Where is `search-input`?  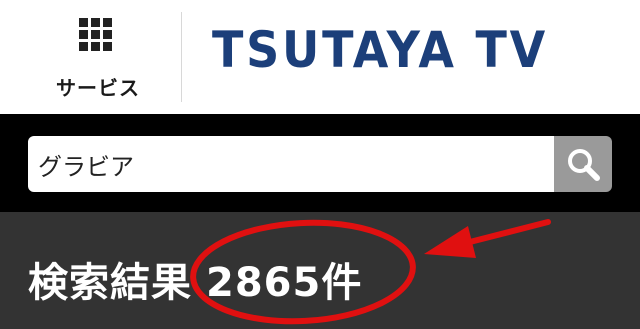
search-input is located at coordinates (291, 164).